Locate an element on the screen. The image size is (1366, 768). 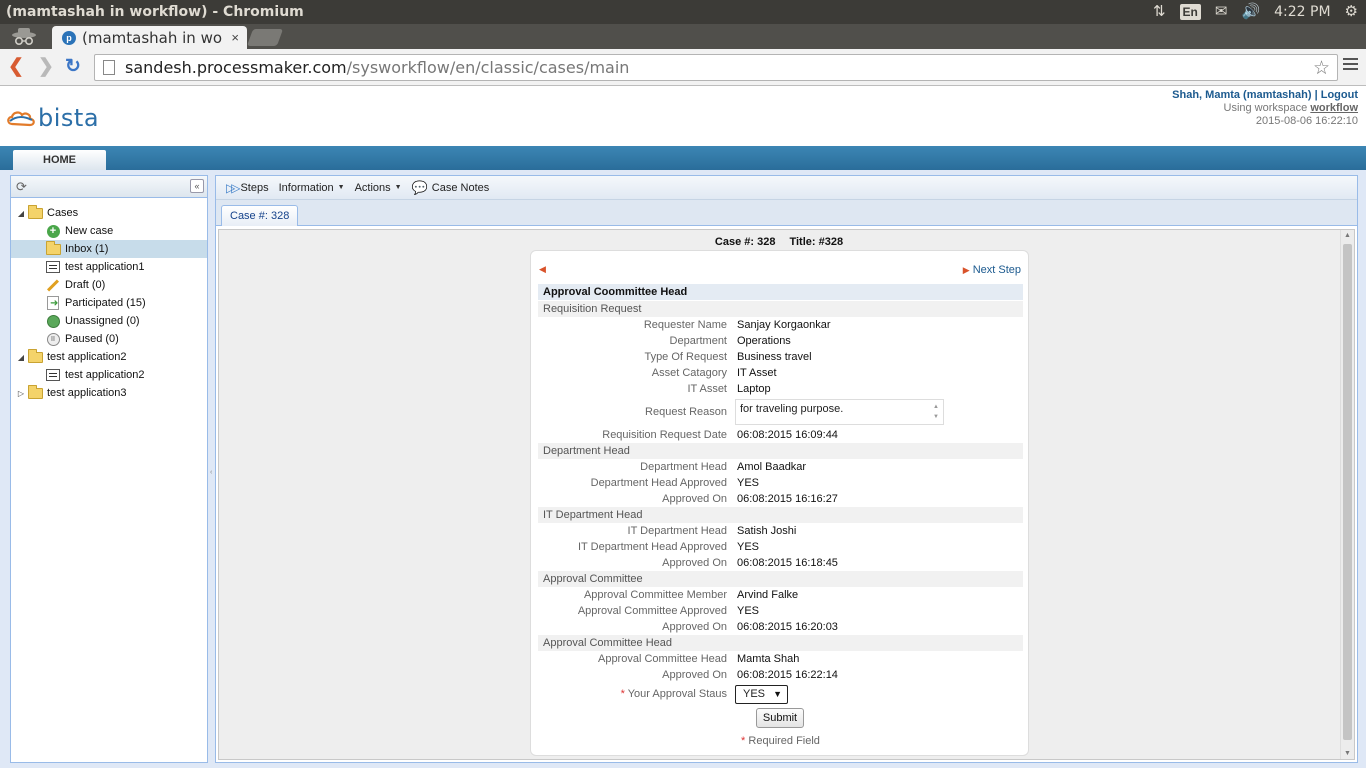
steps-button: ▷▷ Steps is located at coordinates (247, 188).